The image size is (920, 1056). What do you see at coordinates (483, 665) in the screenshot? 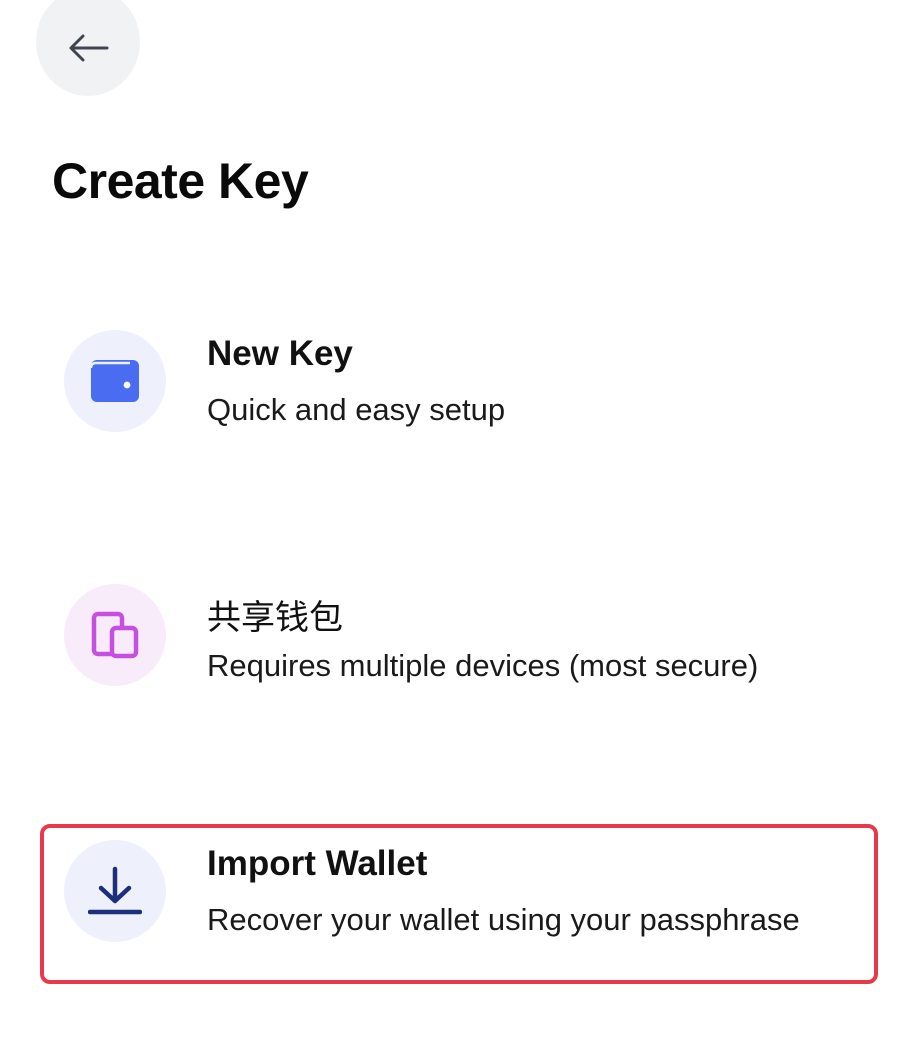
I see `option-subtitle: Requires multiple devices (most secure)` at bounding box center [483, 665].